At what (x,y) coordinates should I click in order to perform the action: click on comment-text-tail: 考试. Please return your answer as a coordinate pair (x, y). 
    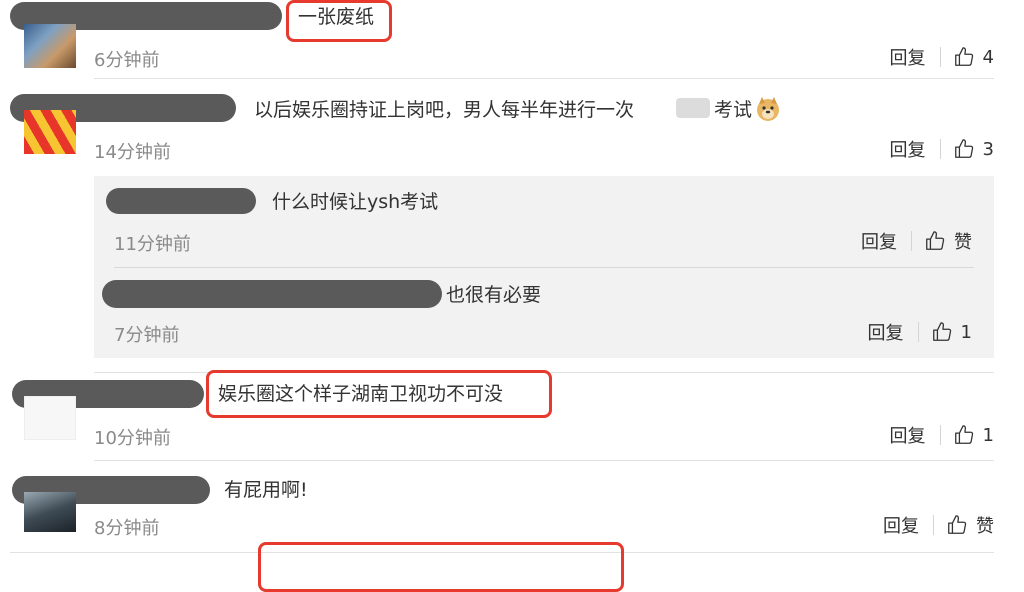
    Looking at the image, I should click on (733, 110).